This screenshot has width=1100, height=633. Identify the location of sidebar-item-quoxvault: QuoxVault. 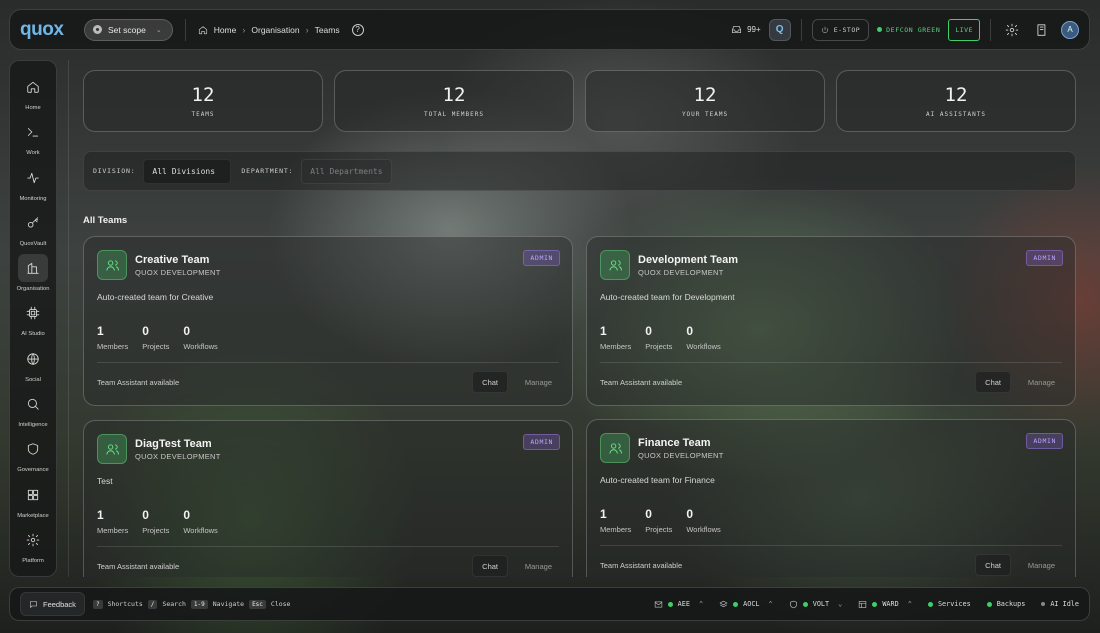
(33, 231).